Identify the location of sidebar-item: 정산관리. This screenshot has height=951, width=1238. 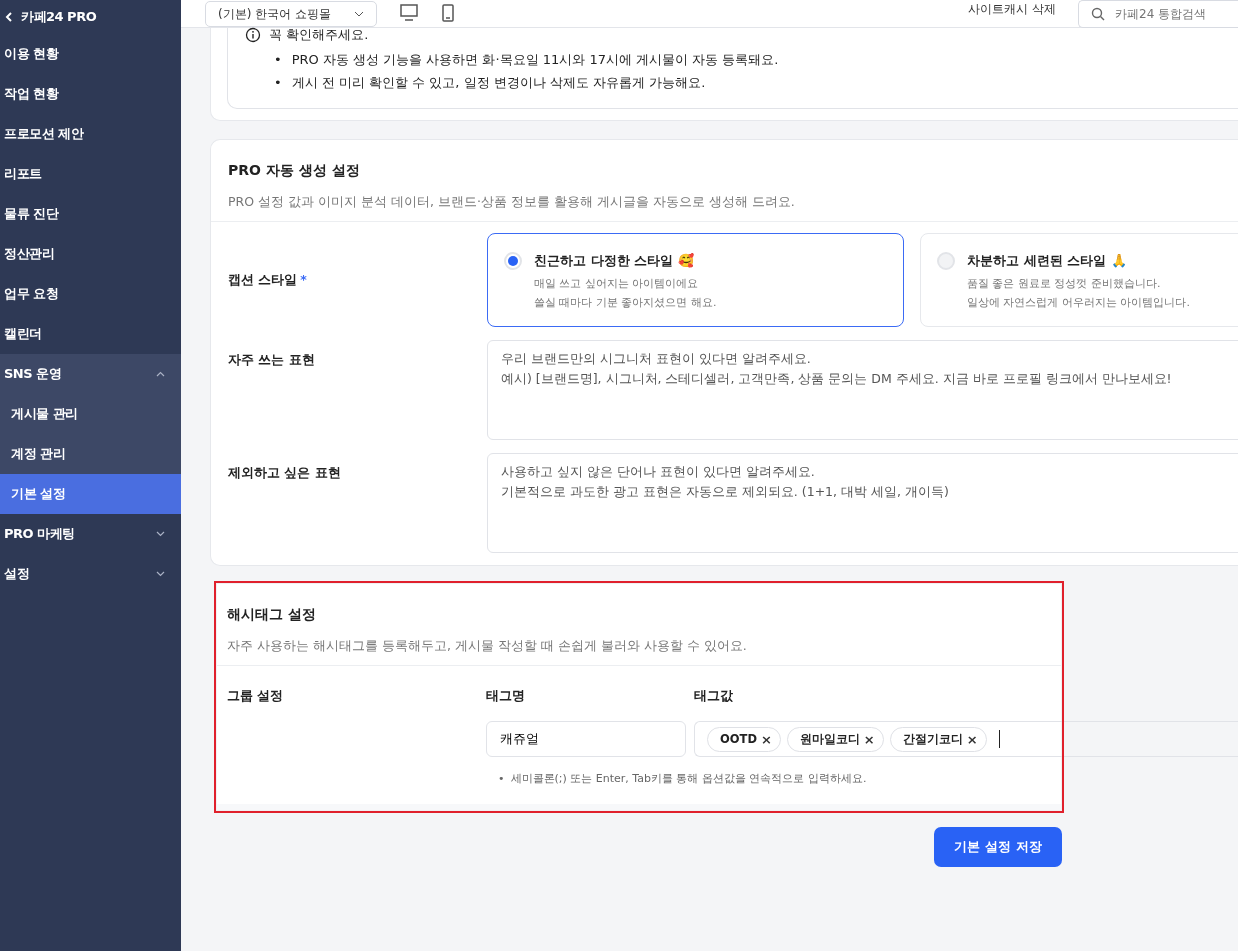
(90, 254).